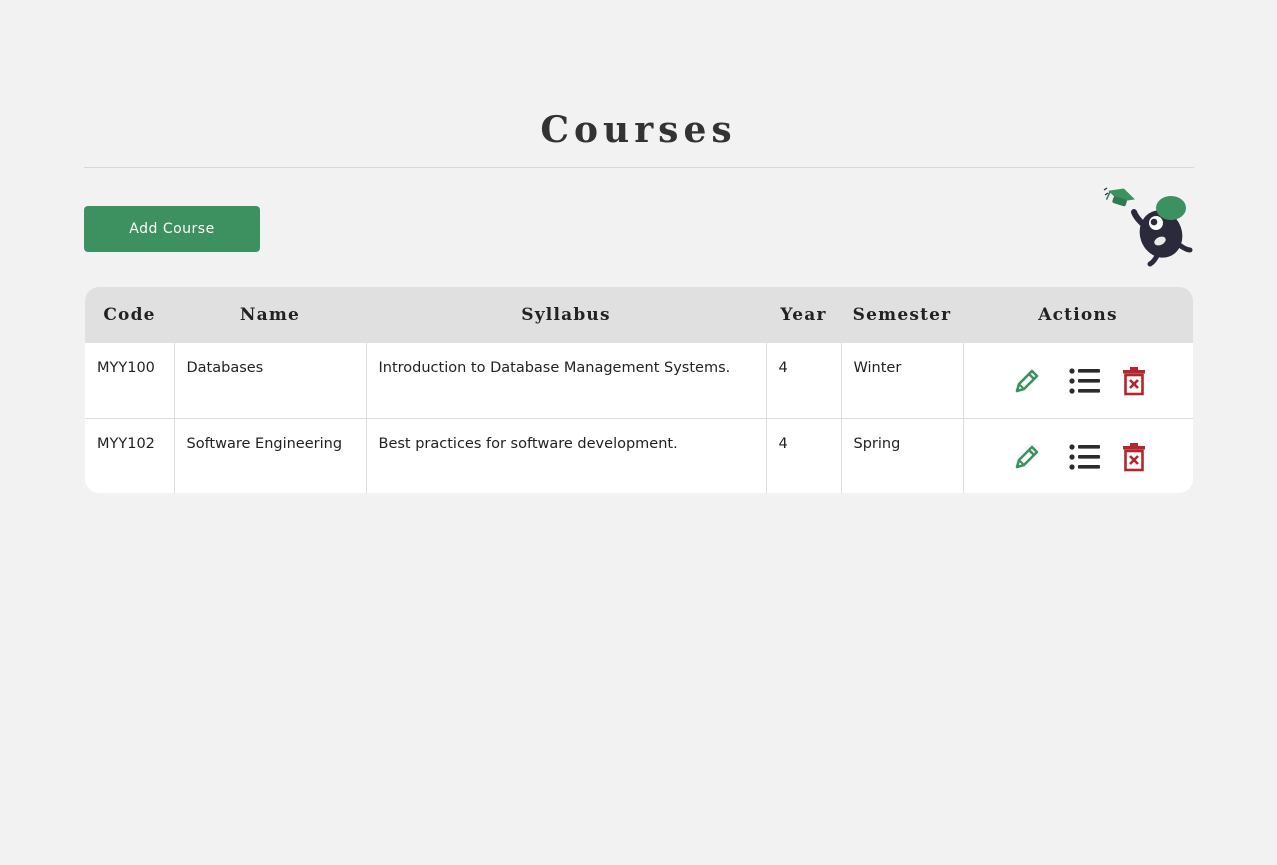  I want to click on cell-code: MYY100, so click(126, 368).